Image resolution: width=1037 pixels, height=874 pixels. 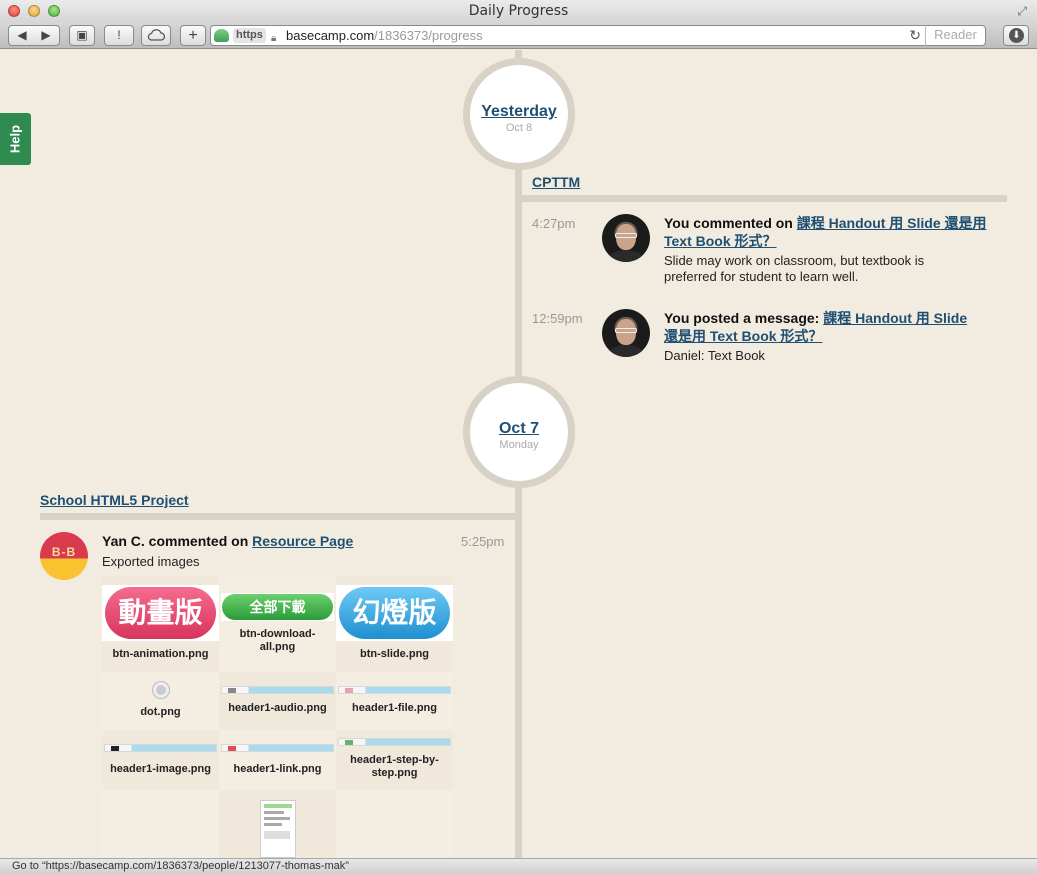 I want to click on attachment-name: btn-download-all.png, so click(x=277, y=640).